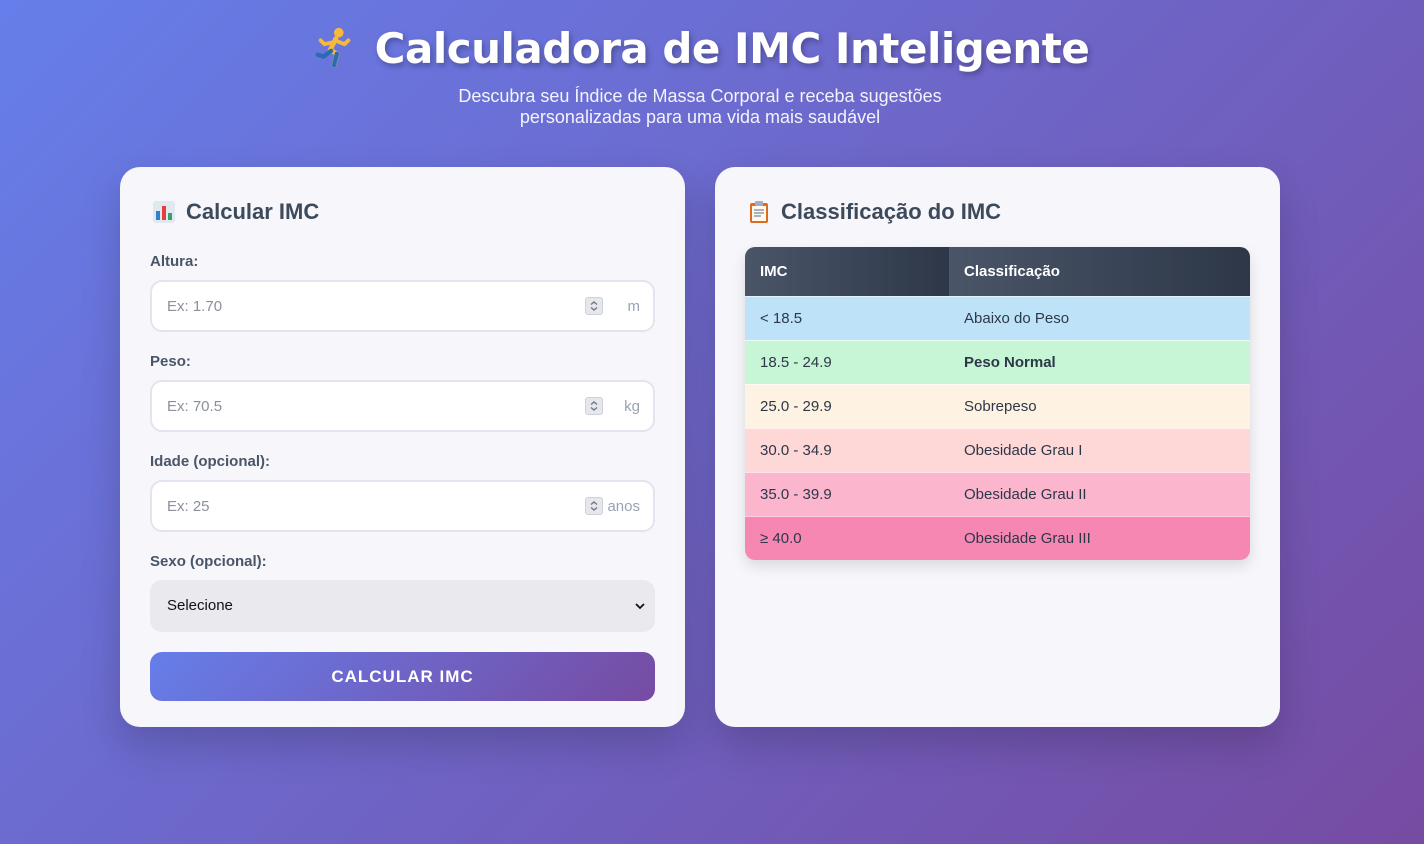 Image resolution: width=1424 pixels, height=844 pixels. Describe the element at coordinates (210, 461) in the screenshot. I see `age-label: Idade (opcional):` at that location.